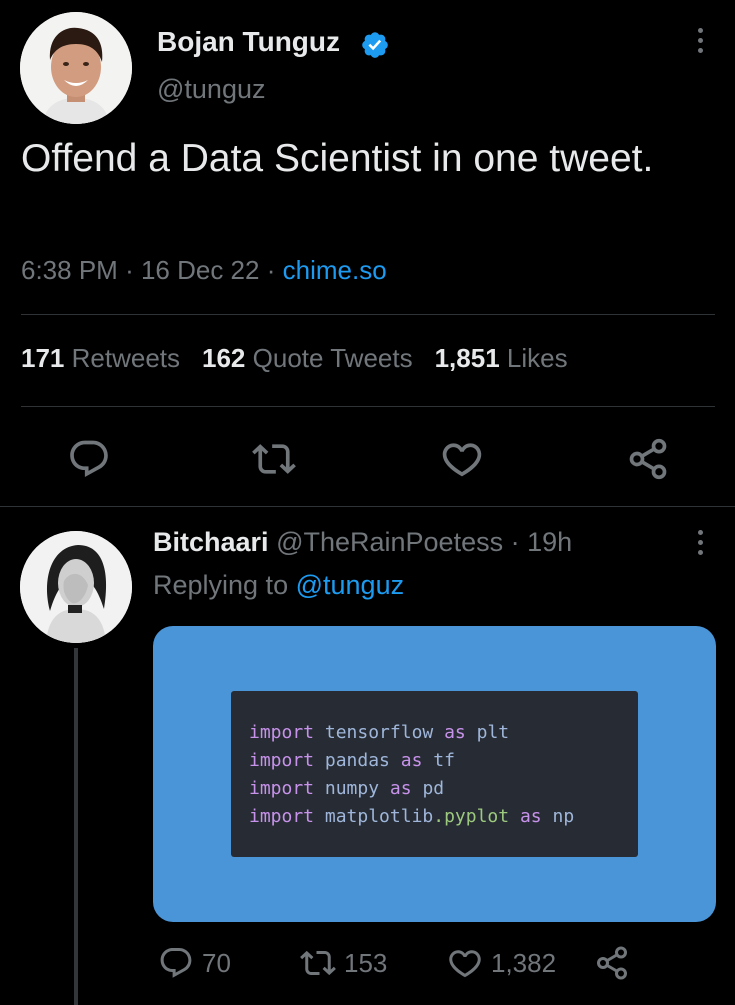 Image resolution: width=735 pixels, height=1005 pixels. I want to click on retweets-label: Retweets, so click(126, 358).